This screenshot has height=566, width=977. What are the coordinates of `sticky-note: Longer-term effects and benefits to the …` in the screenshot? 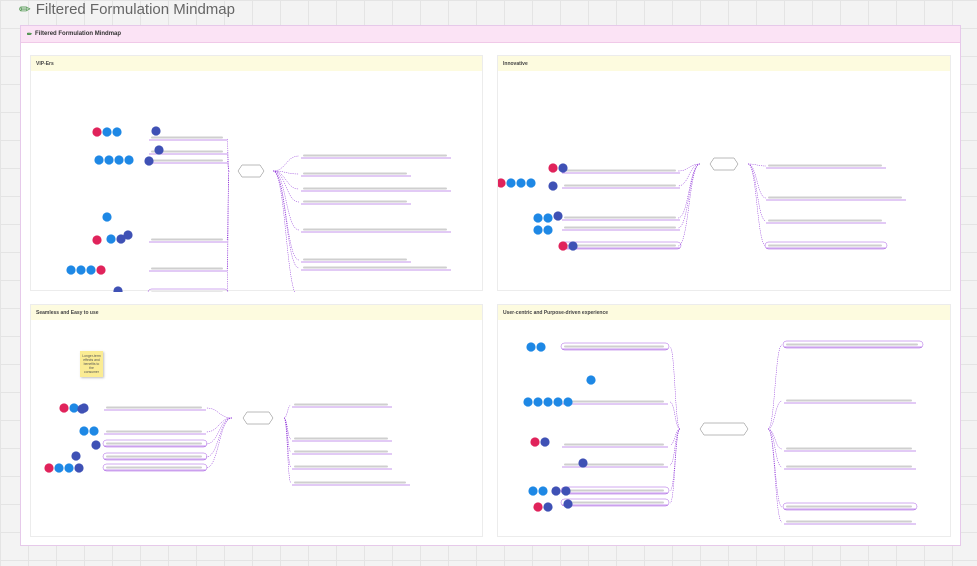 It's located at (91, 364).